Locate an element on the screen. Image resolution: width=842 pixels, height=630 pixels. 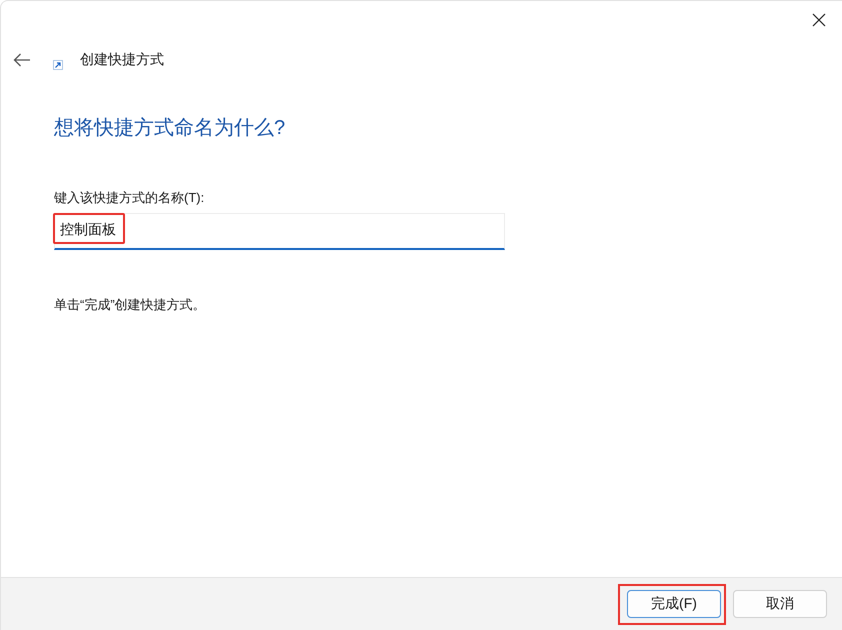
close-icon is located at coordinates (819, 20).